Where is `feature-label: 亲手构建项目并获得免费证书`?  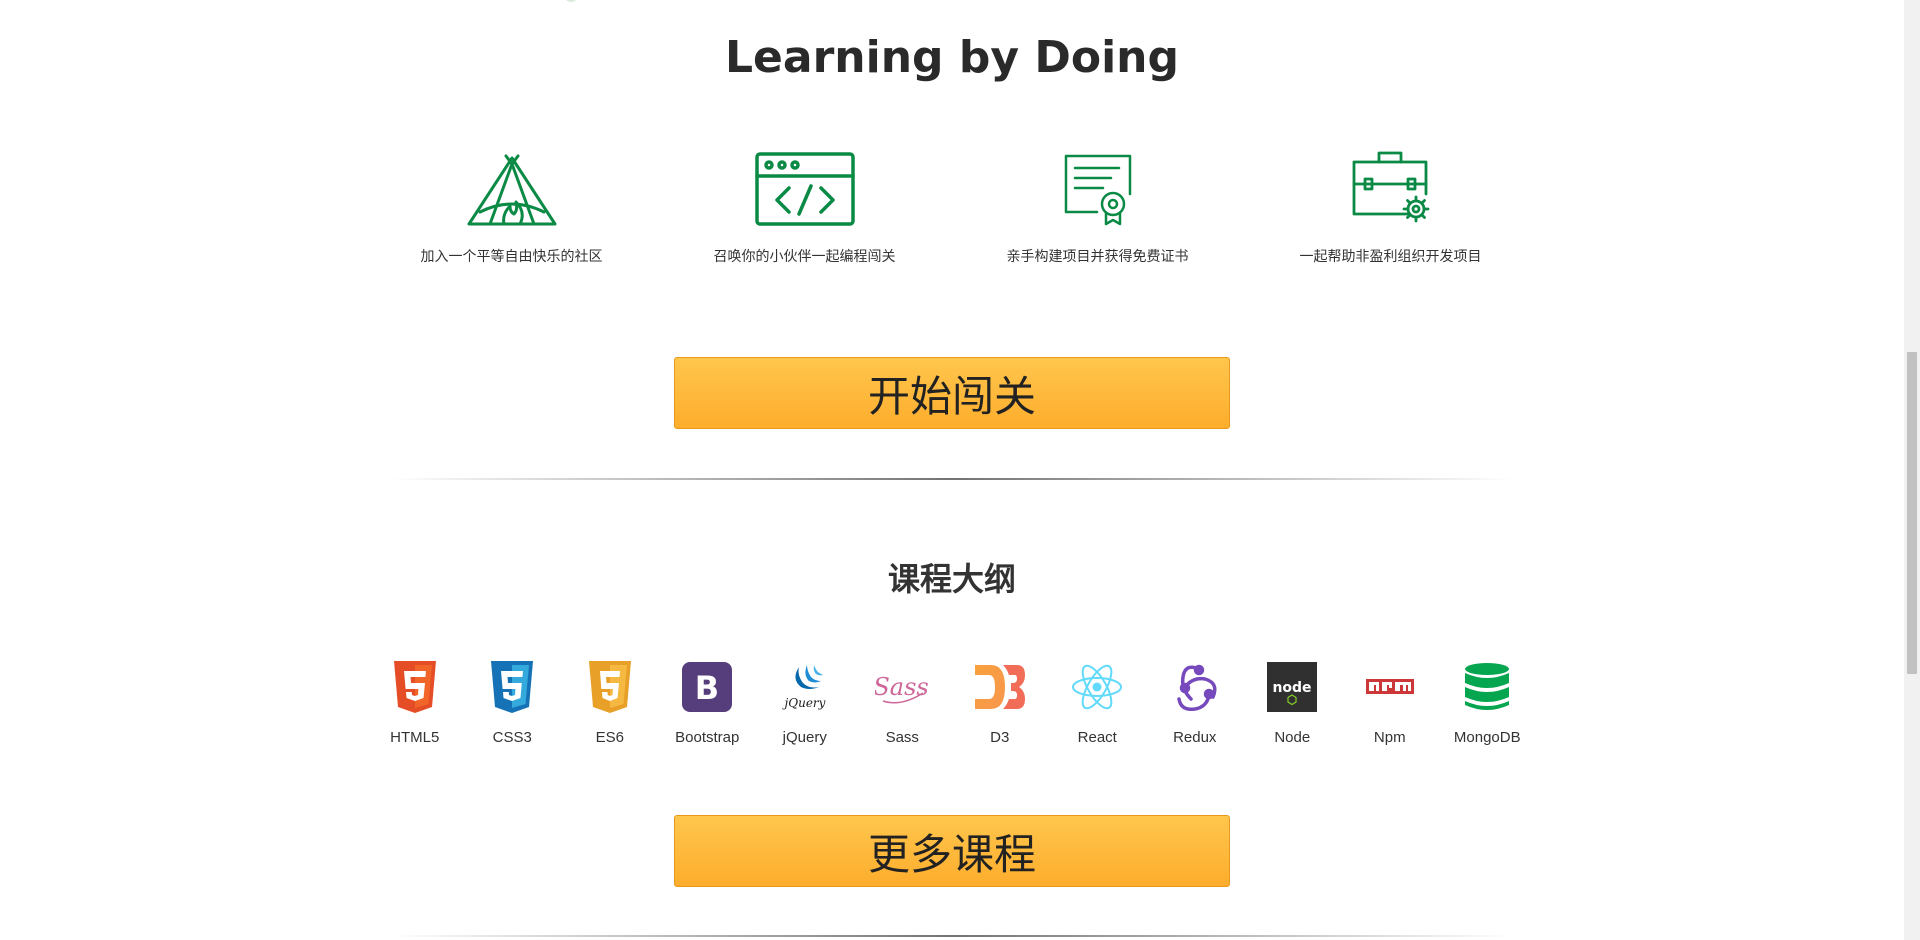 feature-label: 亲手构建项目并获得免费证书 is located at coordinates (1097, 257).